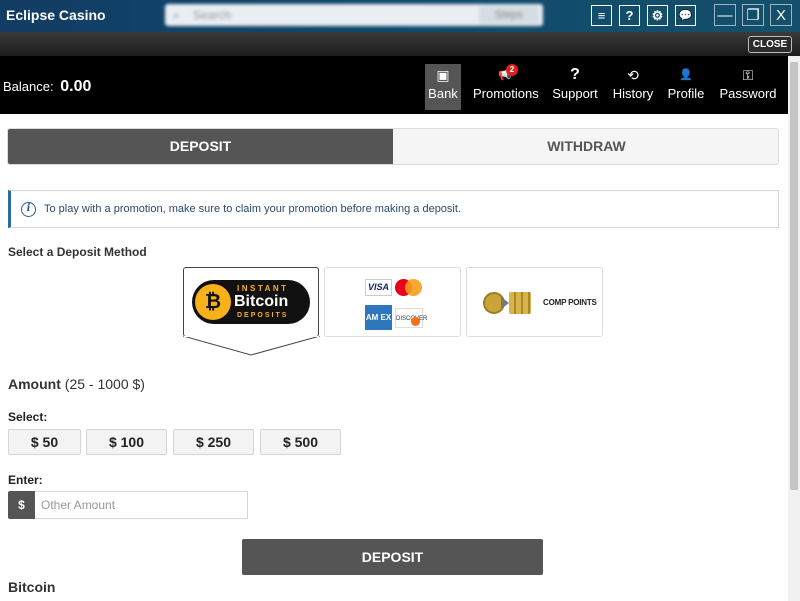  What do you see at coordinates (32, 587) in the screenshot?
I see `bitcoin-section-heading: Bitcoin` at bounding box center [32, 587].